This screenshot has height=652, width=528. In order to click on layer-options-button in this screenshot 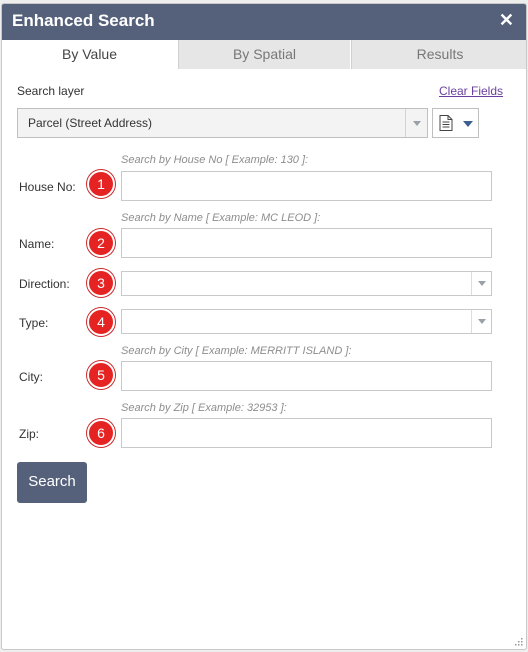, I will do `click(455, 123)`.